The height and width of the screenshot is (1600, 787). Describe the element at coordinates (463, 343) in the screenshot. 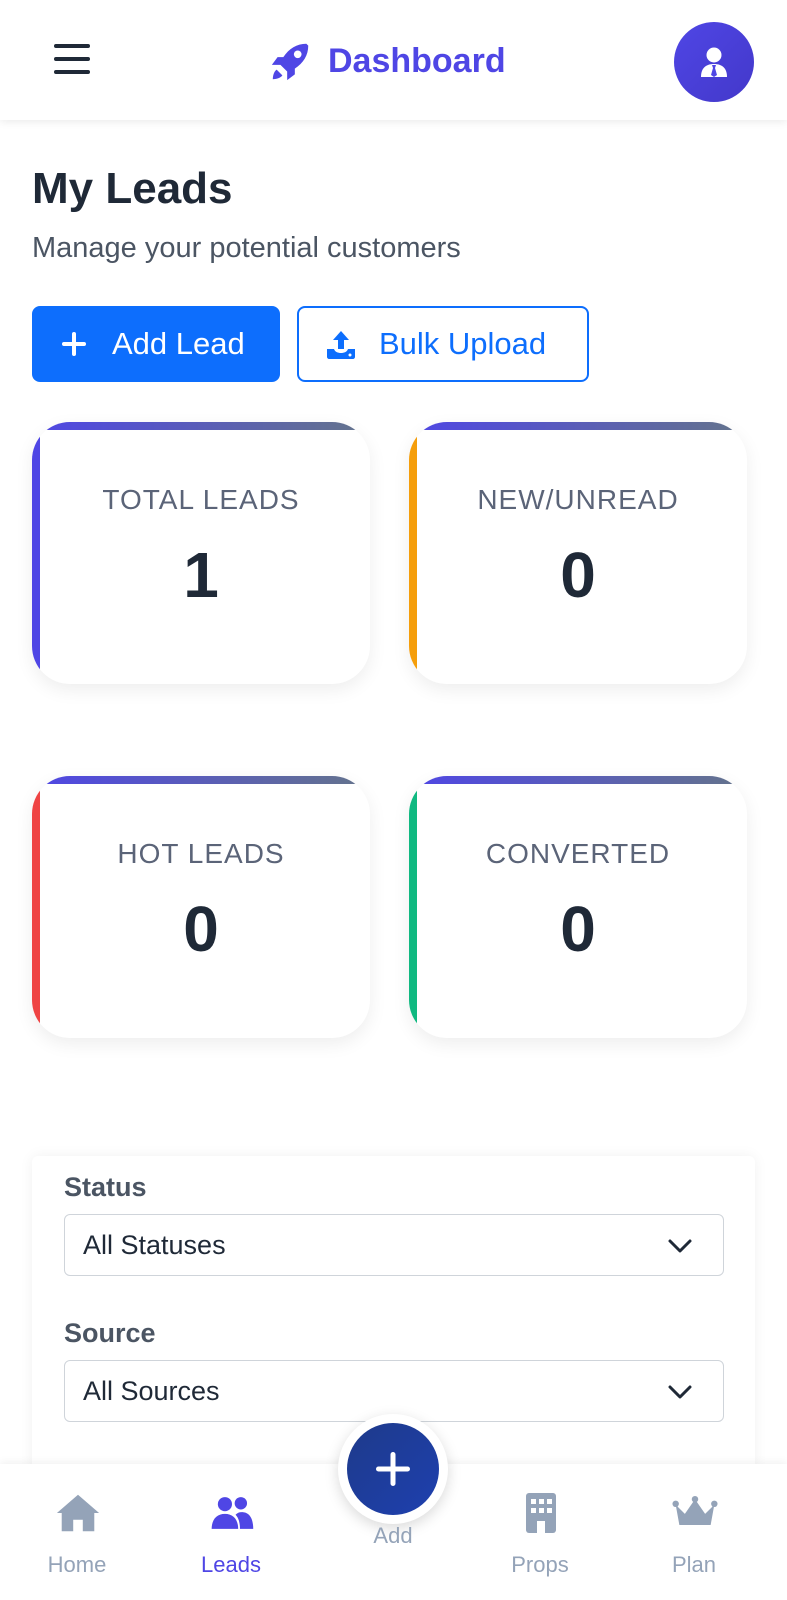

I see `bulk-upload-label: Bulk Upload` at that location.